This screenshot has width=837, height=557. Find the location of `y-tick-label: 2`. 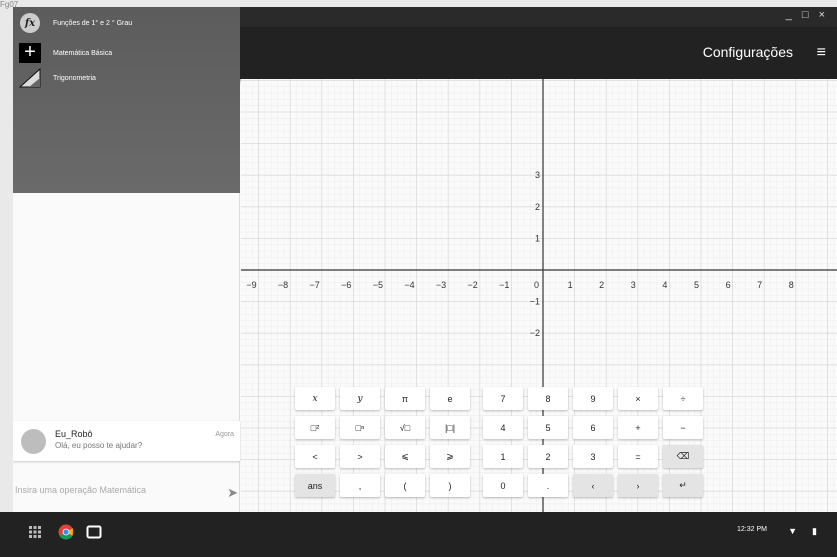

y-tick-label: 2 is located at coordinates (537, 207).